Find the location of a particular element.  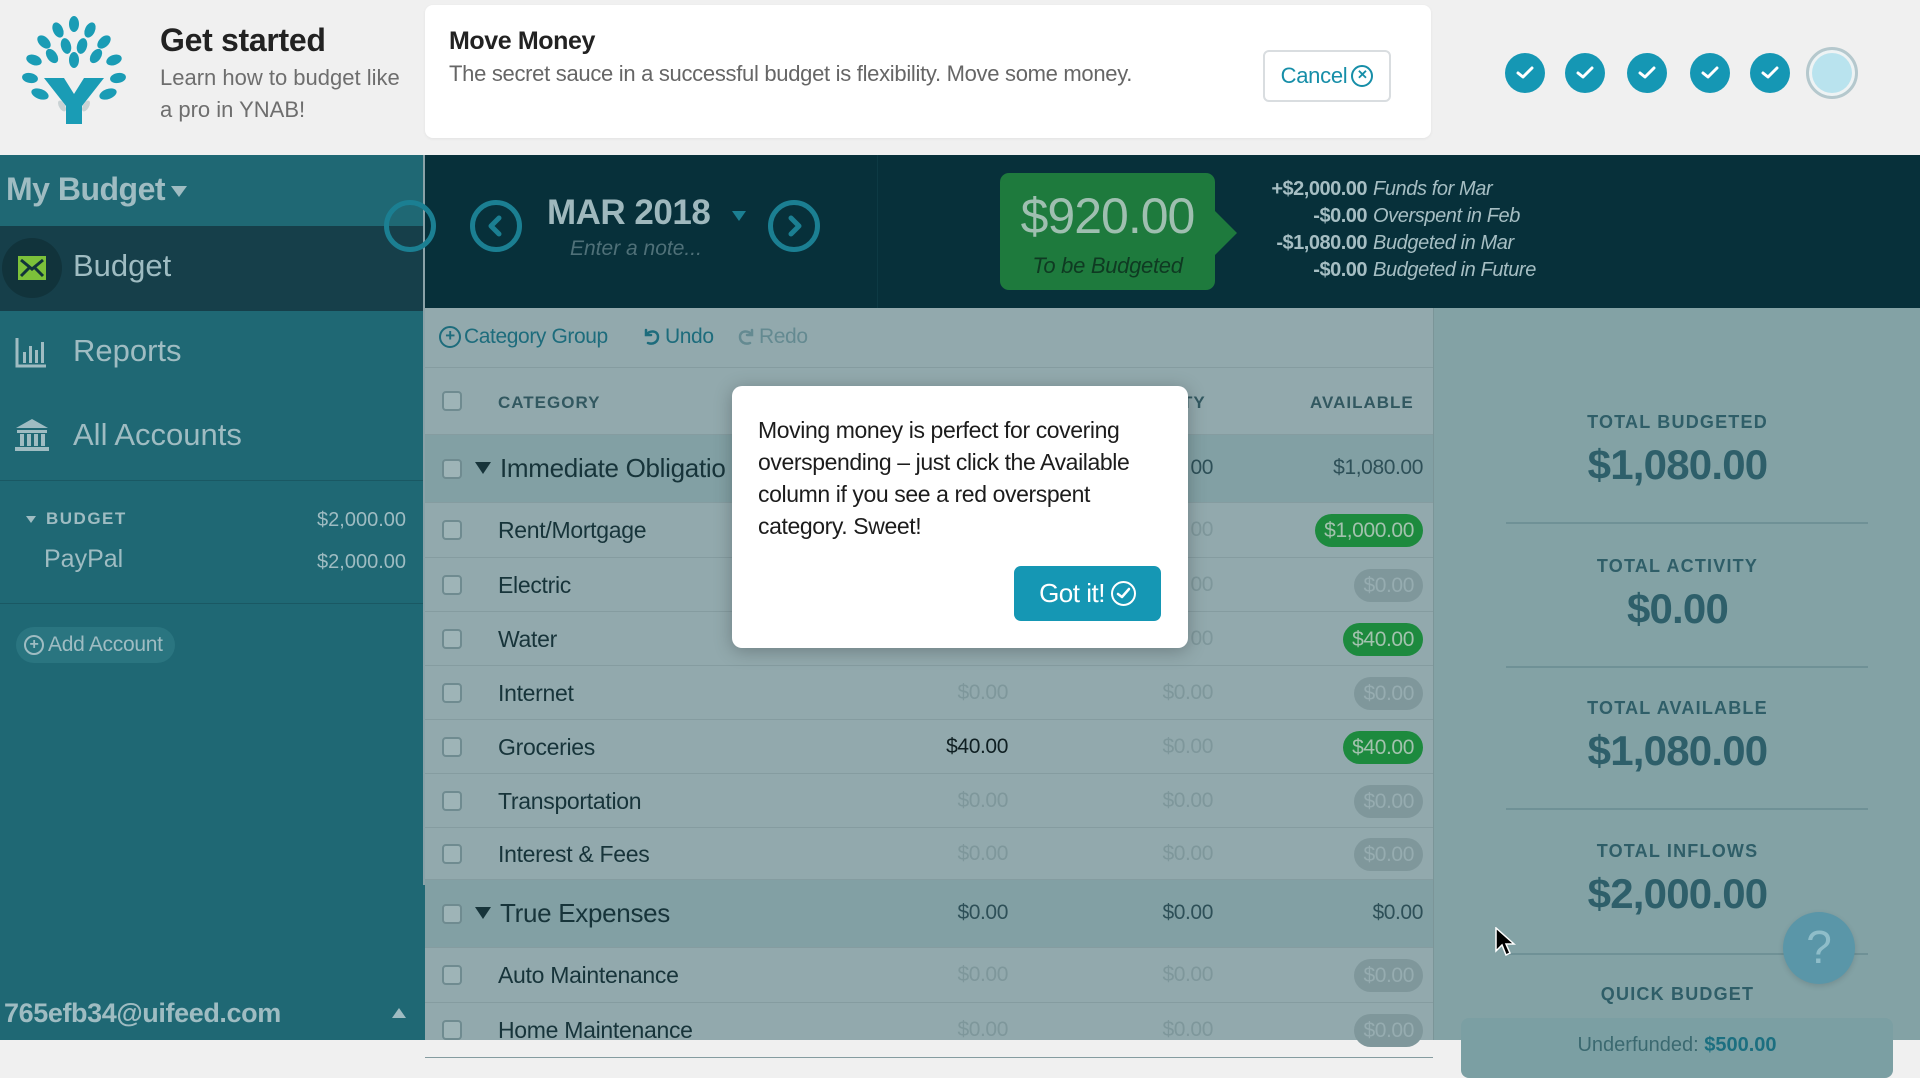

category-row: Interest & Fees $0.00 $0.00 $0.00 is located at coordinates (929, 854).